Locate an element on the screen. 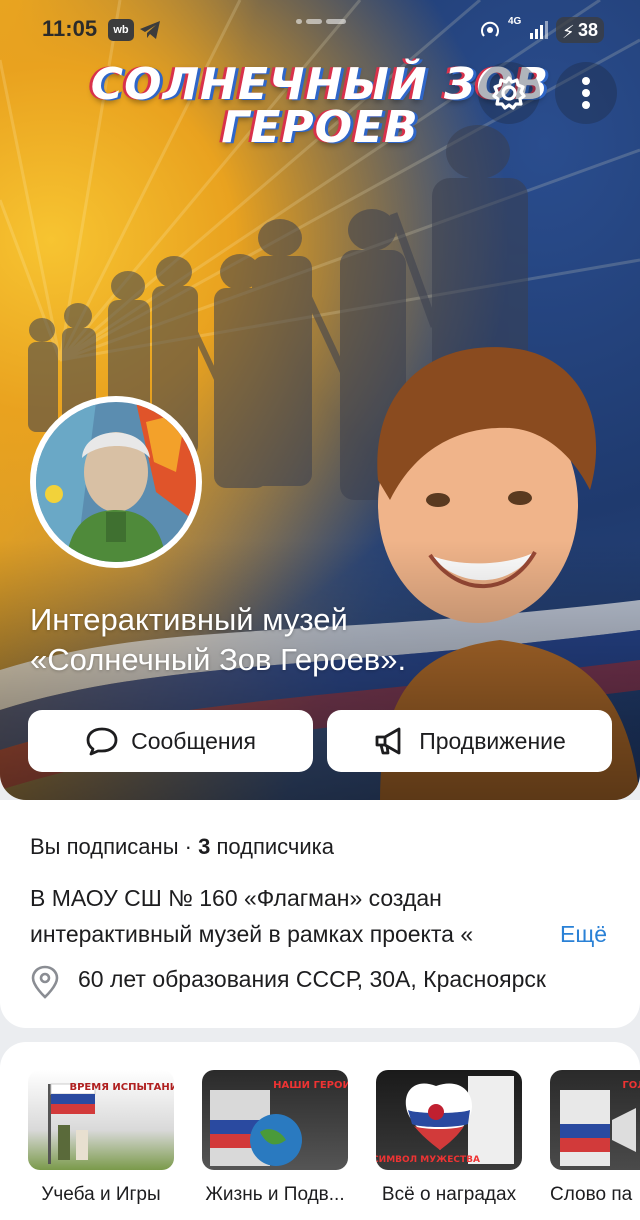 Image resolution: width=640 pixels, height=1220 pixels. address-text: 60 лет образования СССР, 30А, Красноярск is located at coordinates (312, 979).